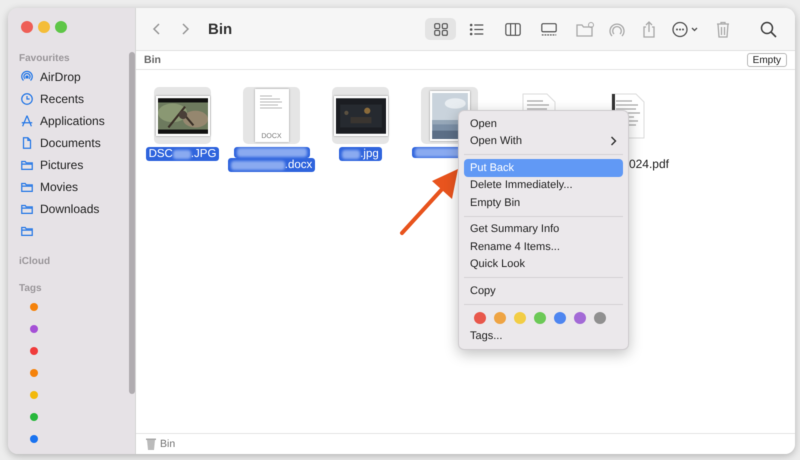 This screenshot has width=800, height=460. I want to click on path-label: Bin, so click(152, 60).